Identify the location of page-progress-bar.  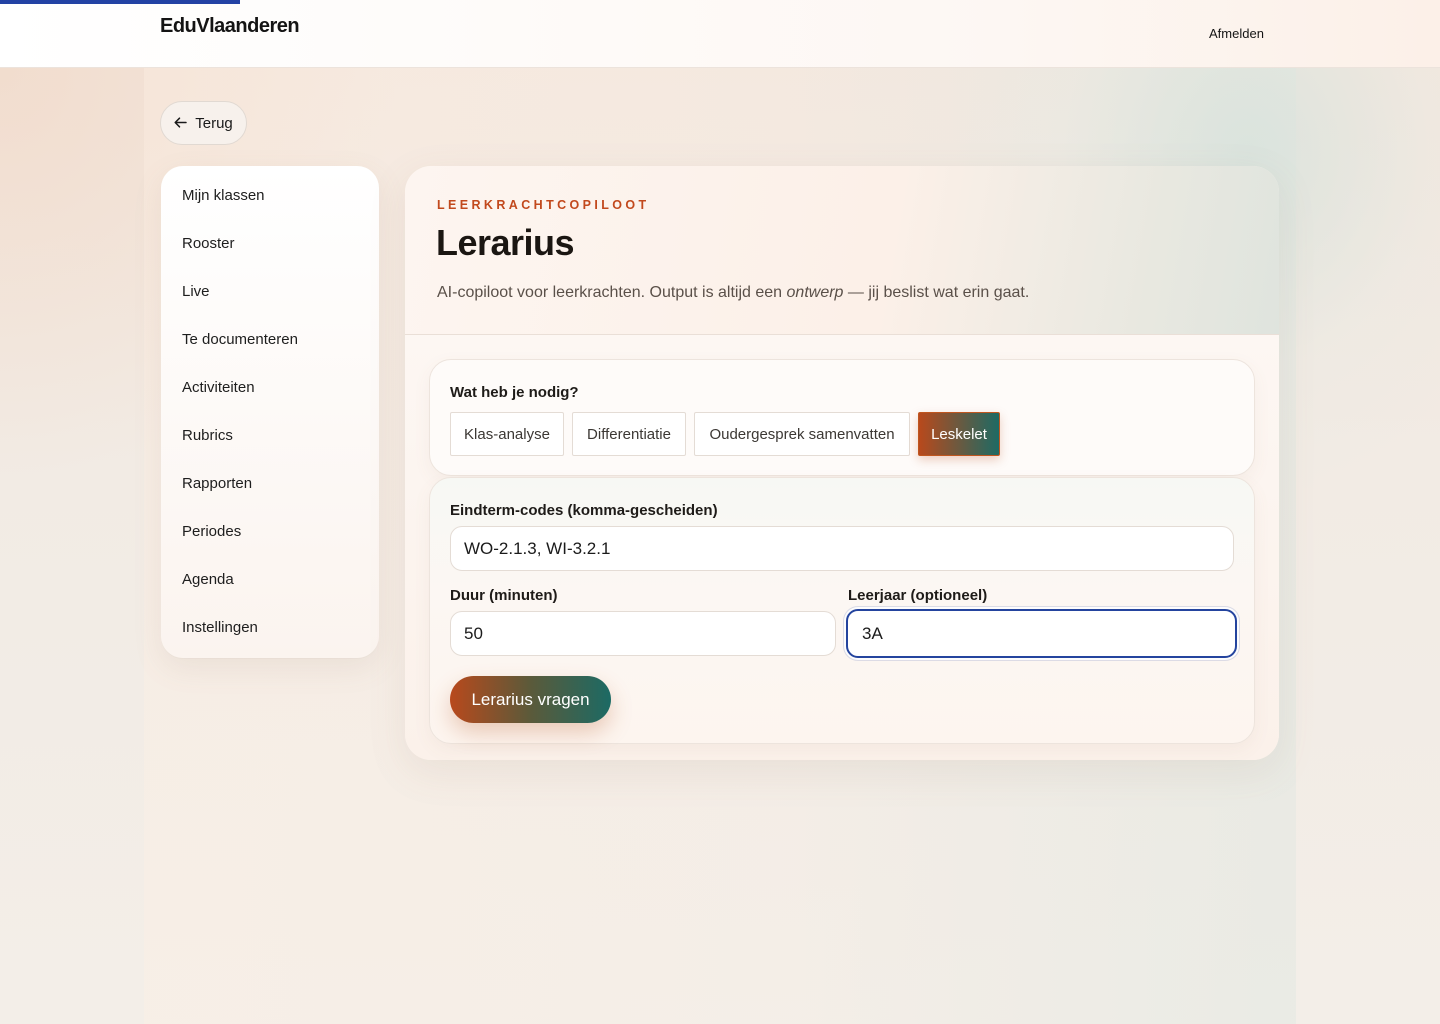
(120, 2).